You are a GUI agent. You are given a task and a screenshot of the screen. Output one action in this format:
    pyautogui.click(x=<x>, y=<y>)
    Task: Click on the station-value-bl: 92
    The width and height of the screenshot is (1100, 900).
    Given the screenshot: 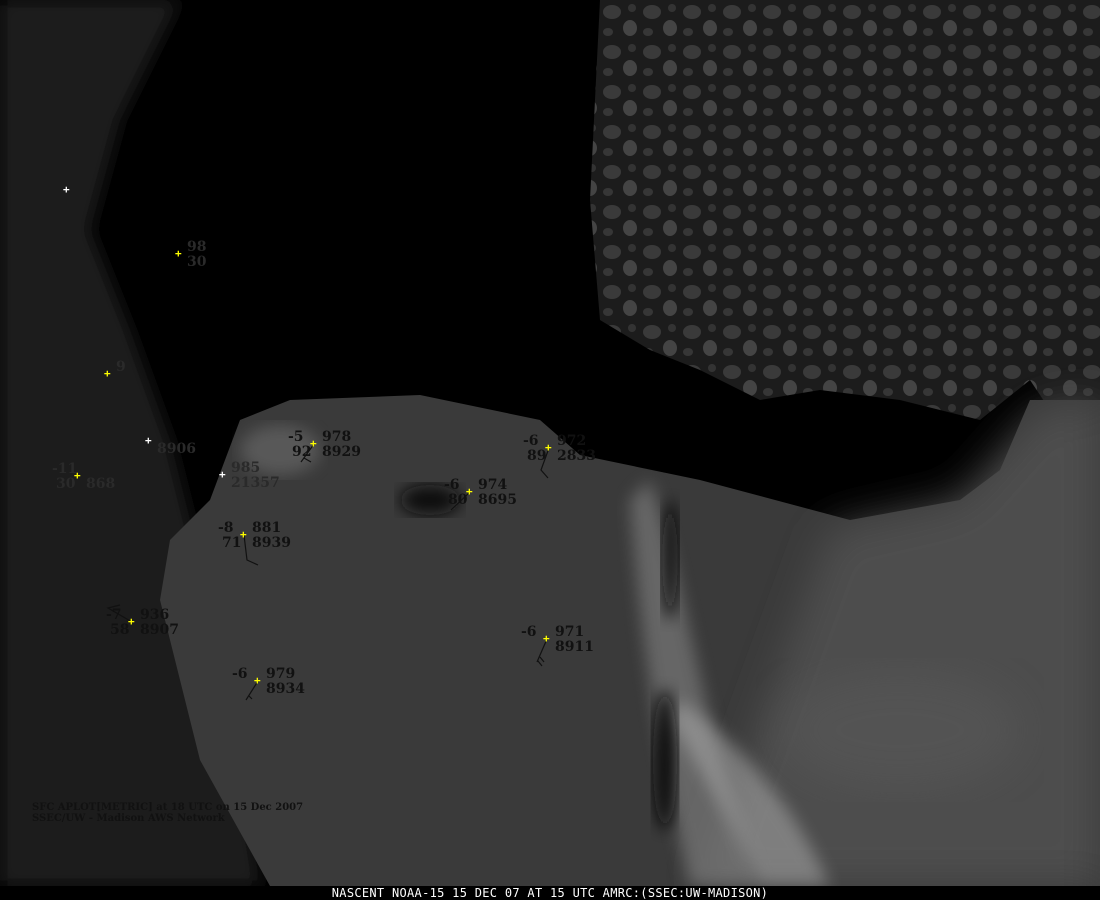 What is the action you would take?
    pyautogui.click(x=302, y=452)
    